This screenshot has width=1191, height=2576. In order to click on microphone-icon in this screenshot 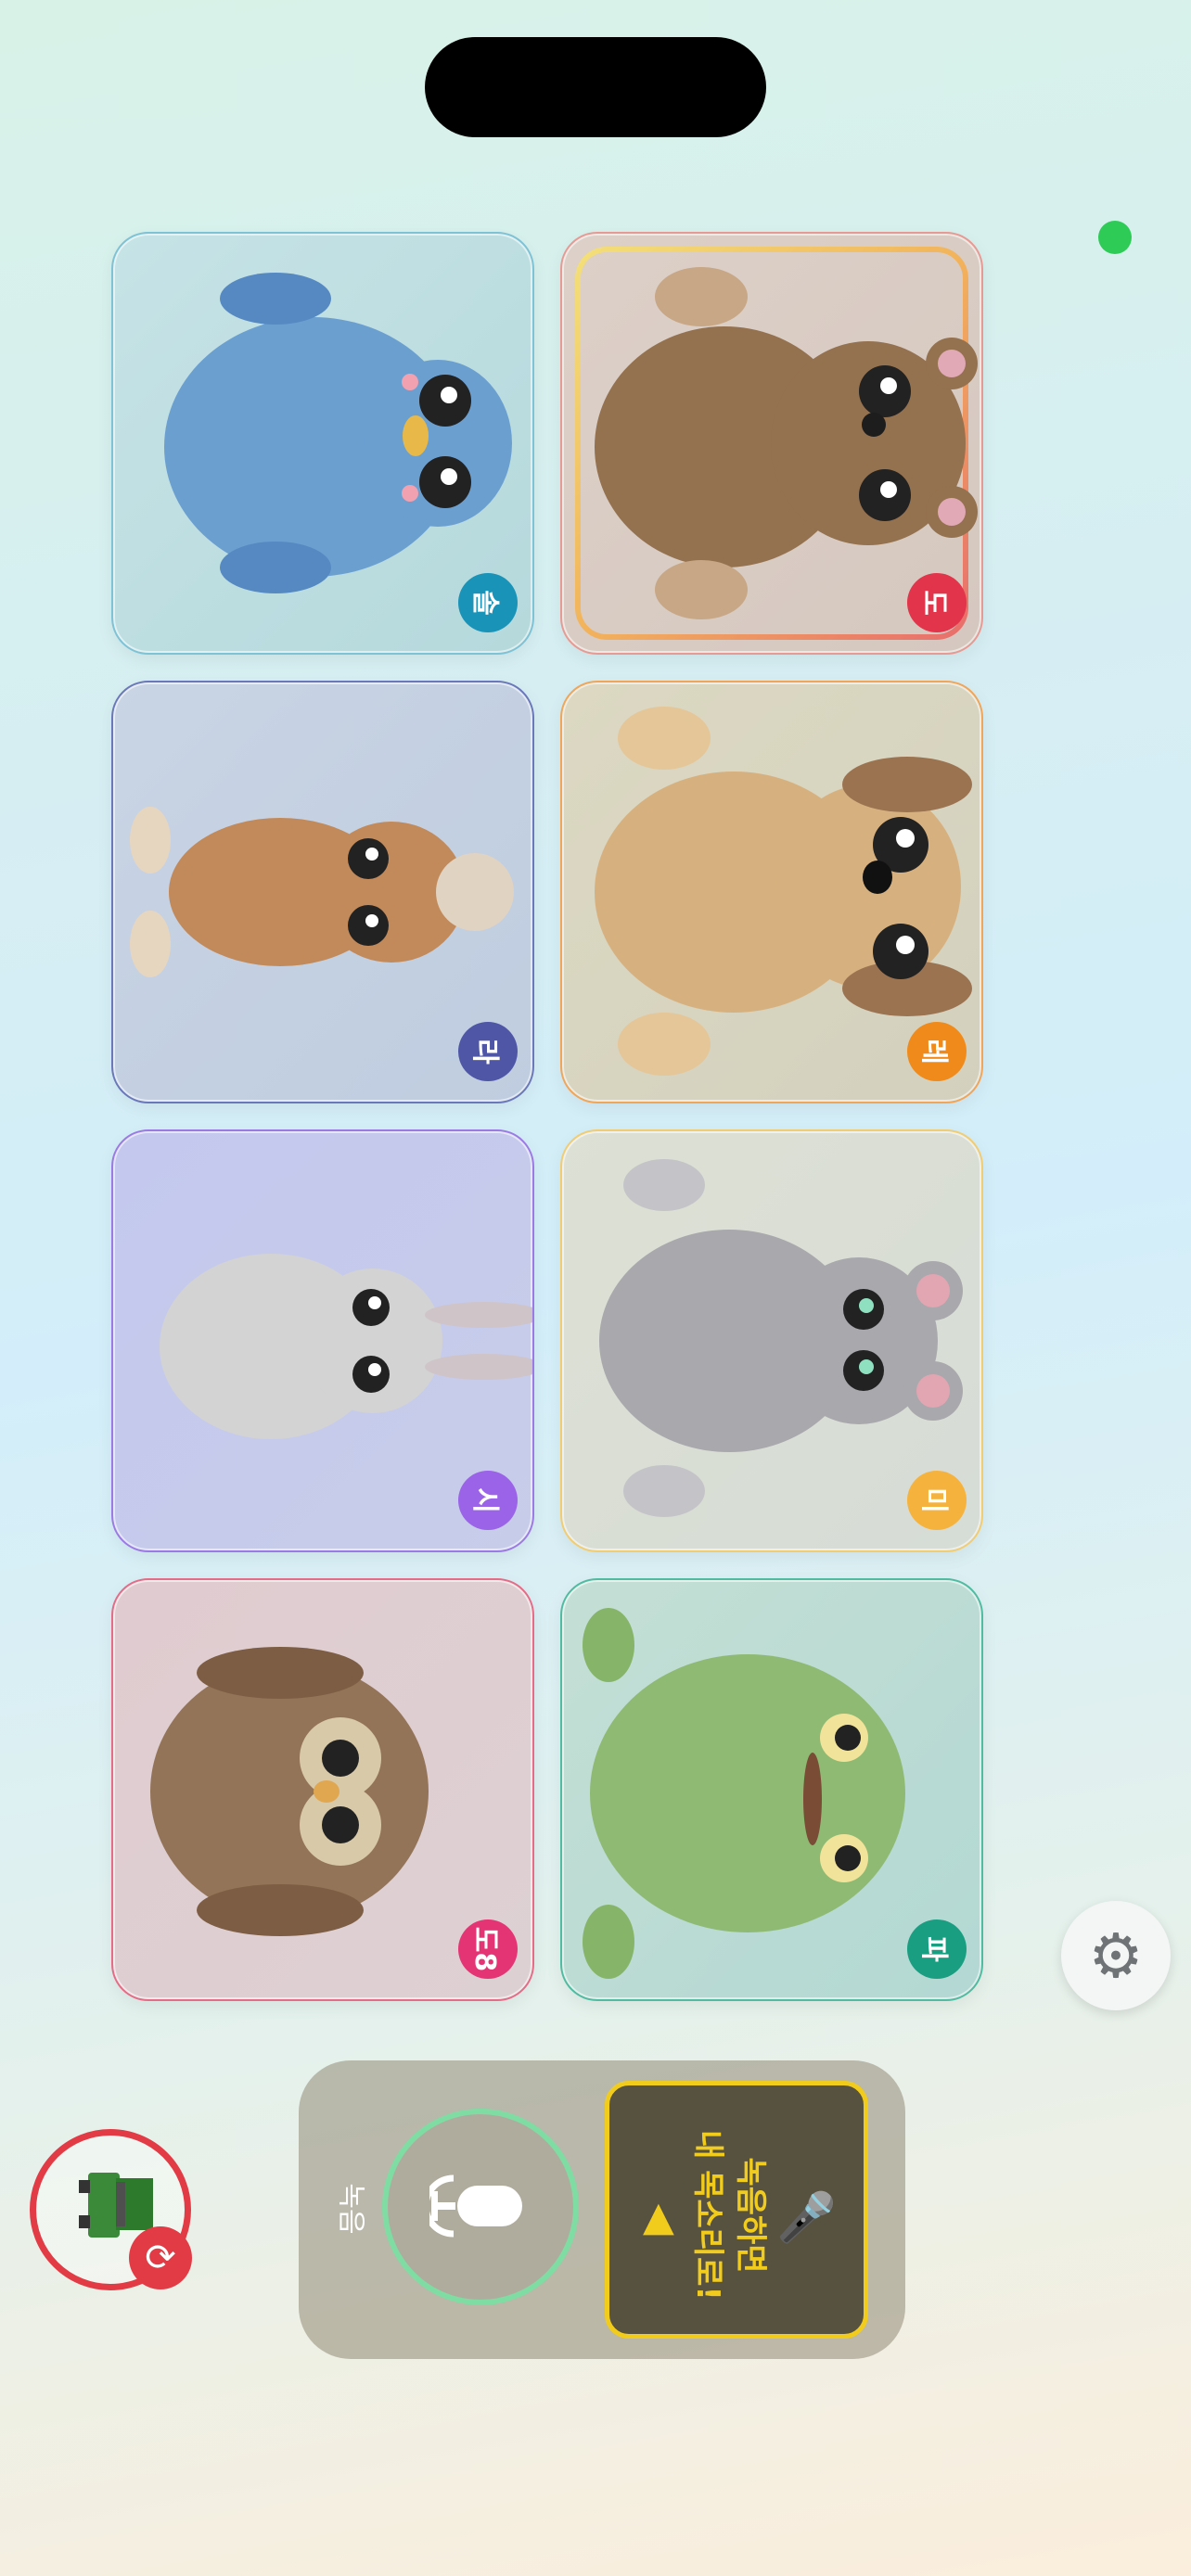, I will do `click(475, 2206)`.